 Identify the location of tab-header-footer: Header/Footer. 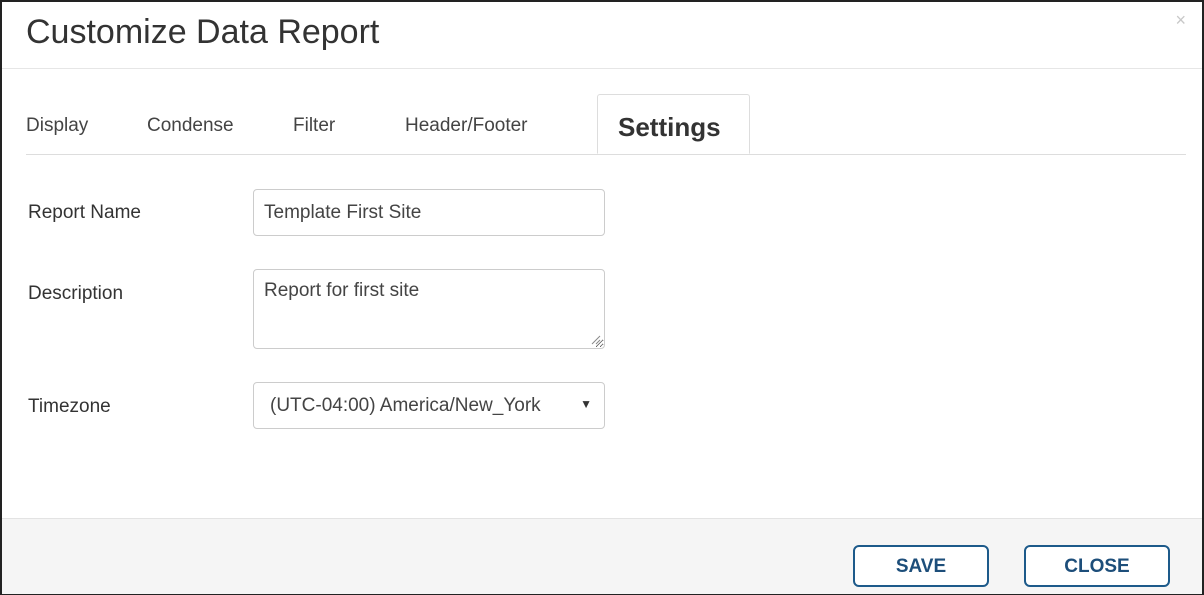
(466, 124).